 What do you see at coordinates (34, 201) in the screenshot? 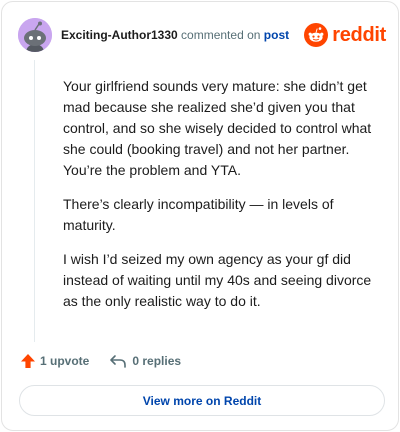
I see `thread-line` at bounding box center [34, 201].